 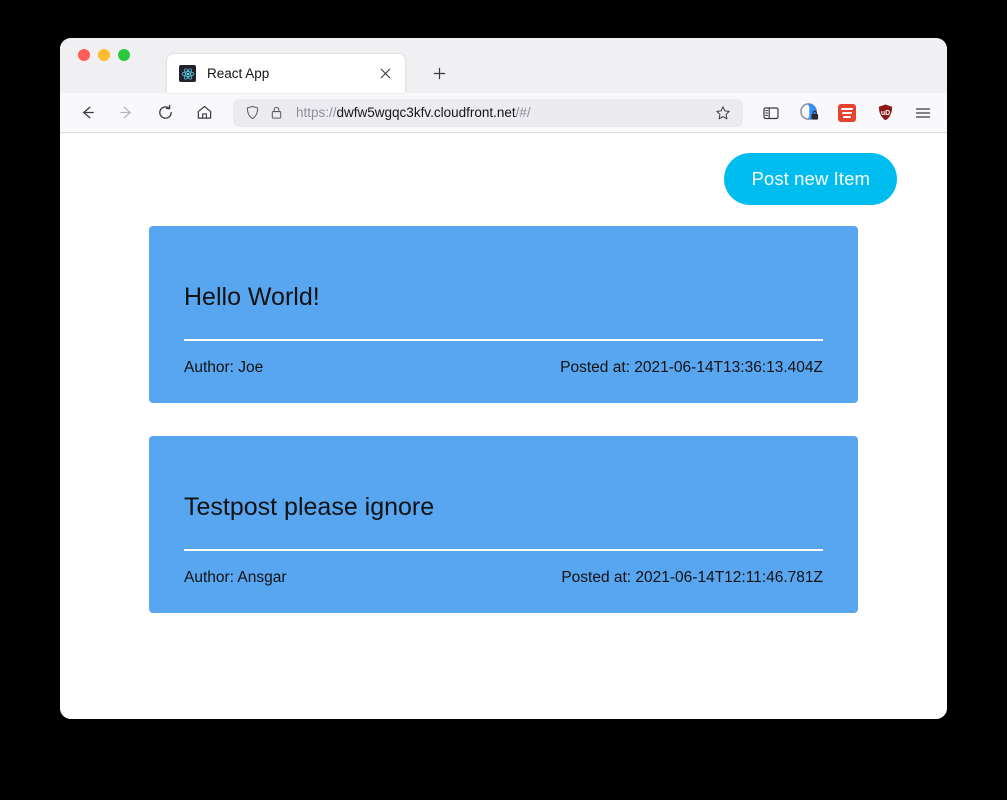 I want to click on post-title: Hello World!, so click(x=252, y=297).